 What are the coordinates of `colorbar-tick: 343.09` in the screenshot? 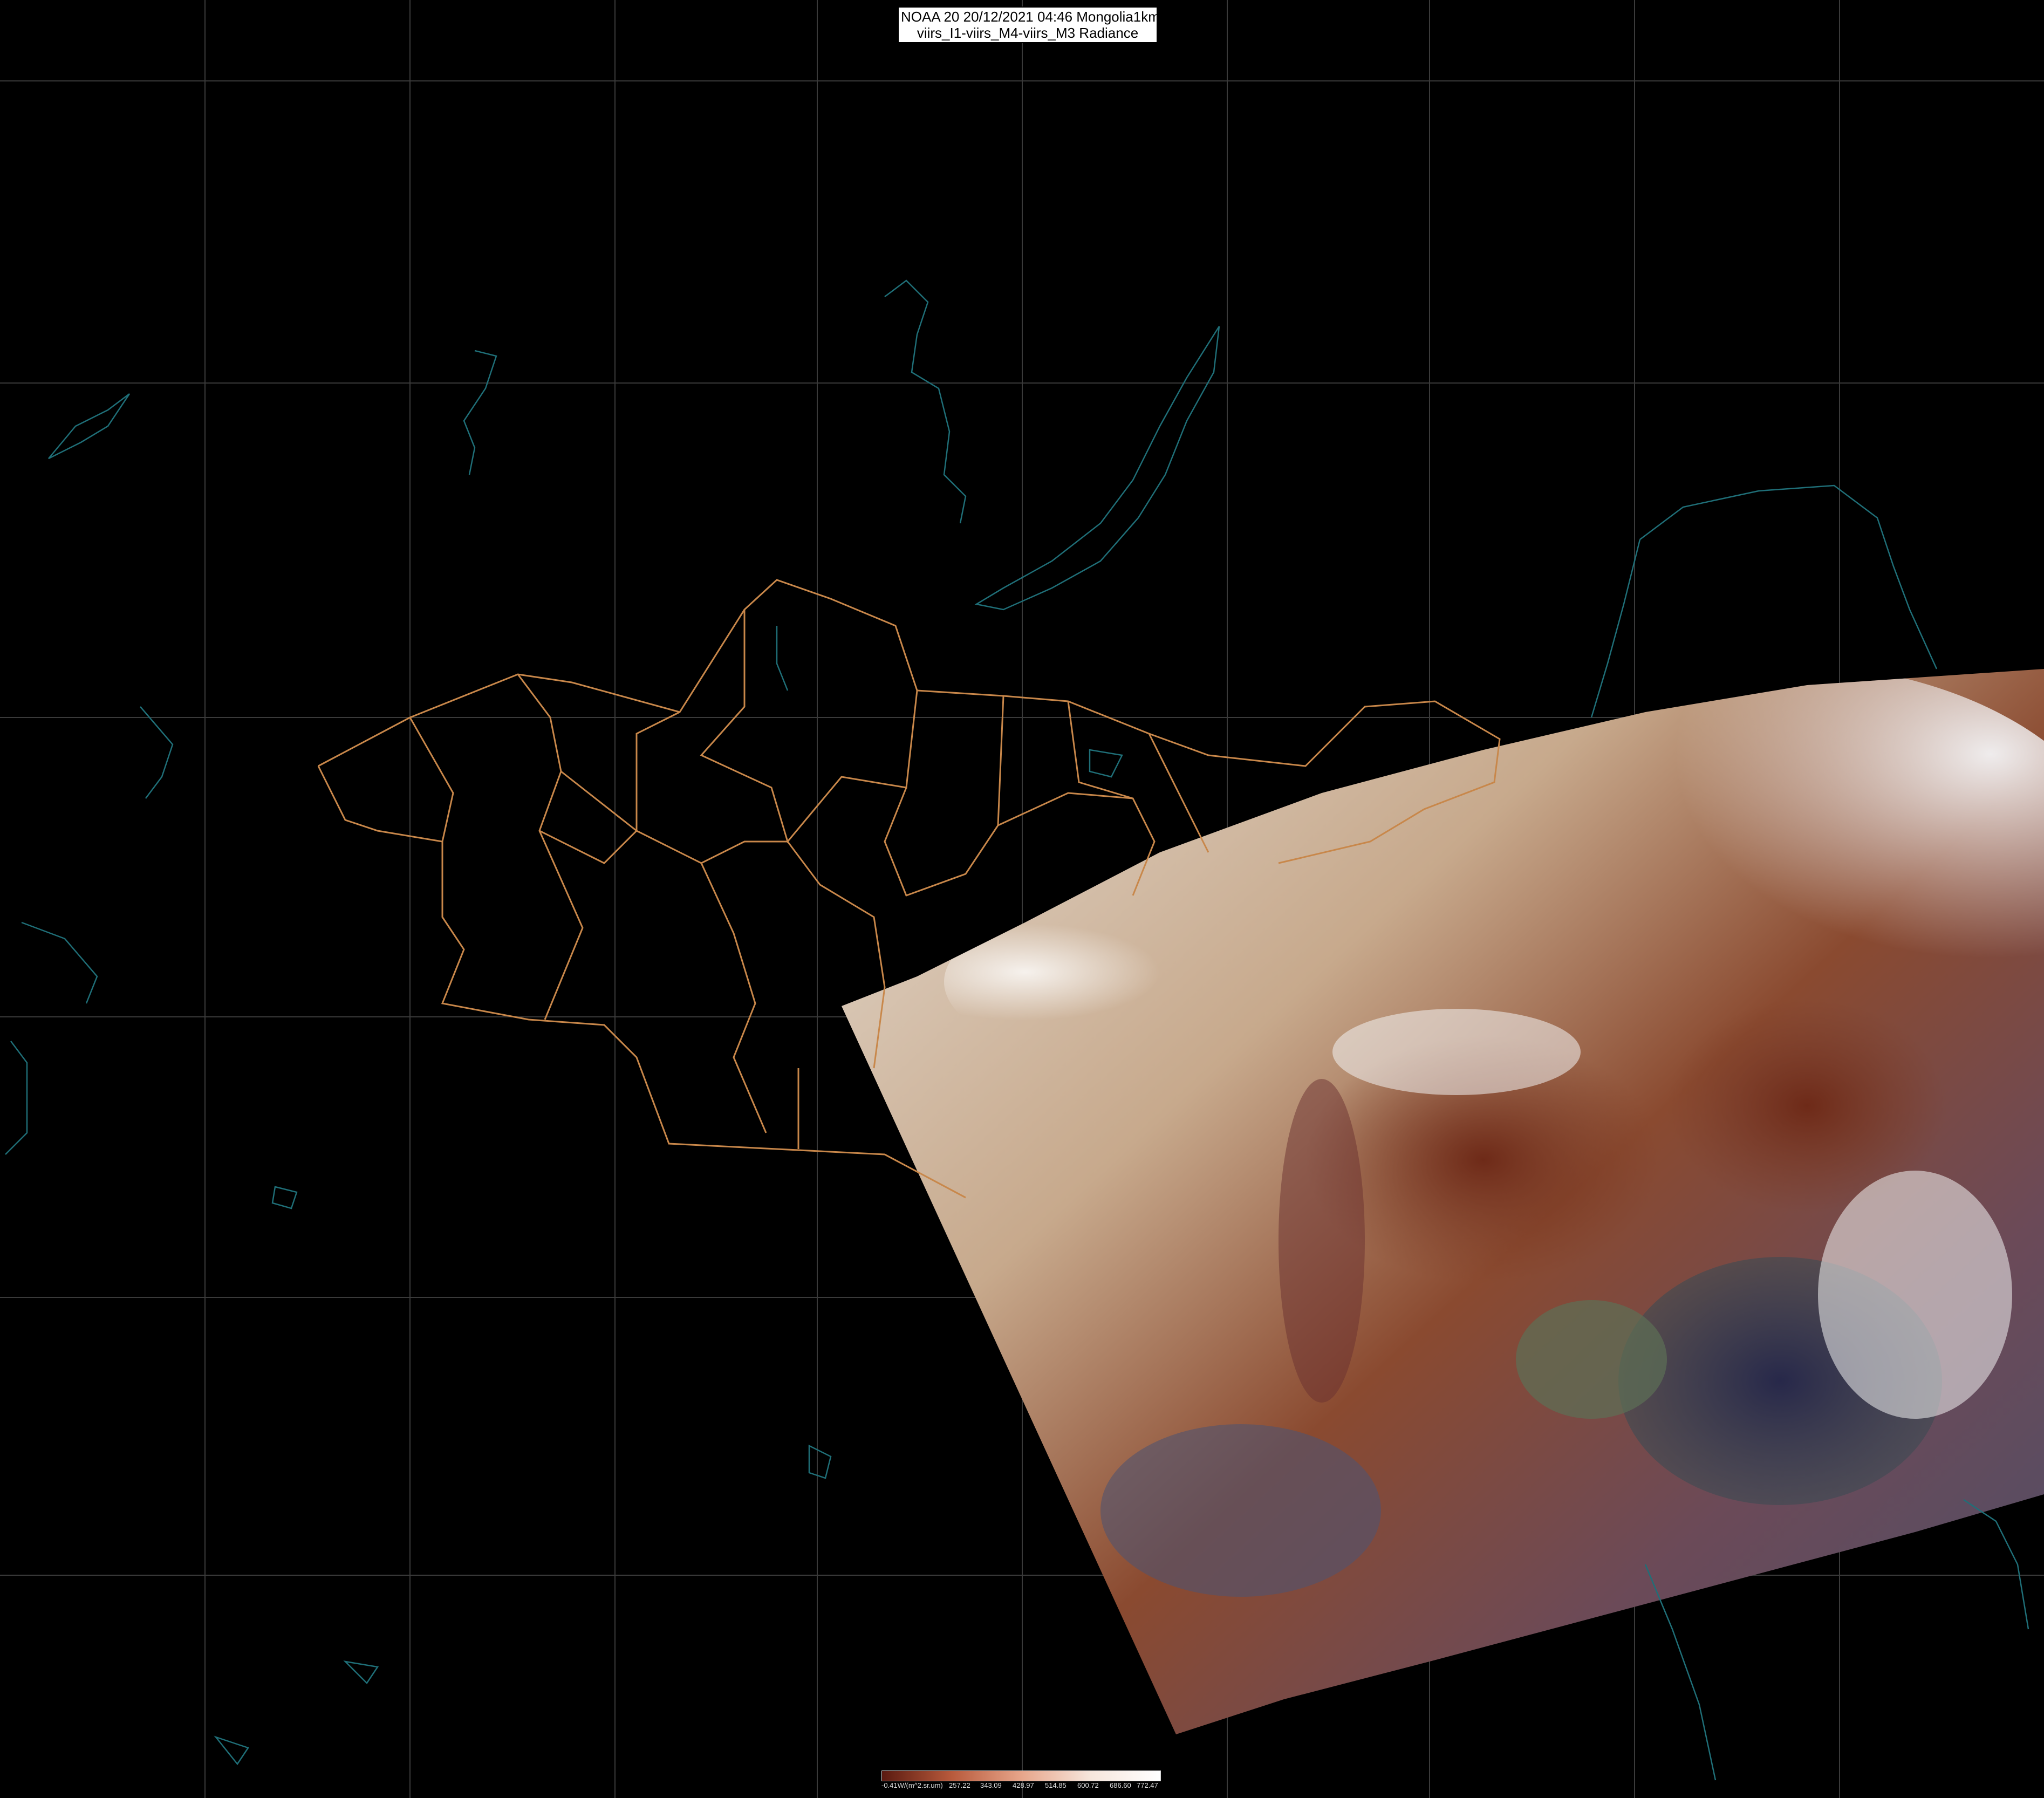 It's located at (991, 1785).